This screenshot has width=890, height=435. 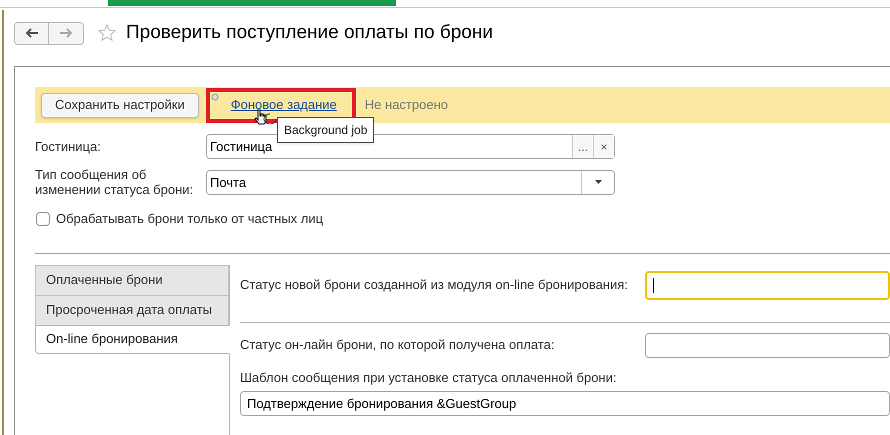 What do you see at coordinates (434, 285) in the screenshot?
I see `field-label: Статус новой брони созданной из модуля on-line бронирования:` at bounding box center [434, 285].